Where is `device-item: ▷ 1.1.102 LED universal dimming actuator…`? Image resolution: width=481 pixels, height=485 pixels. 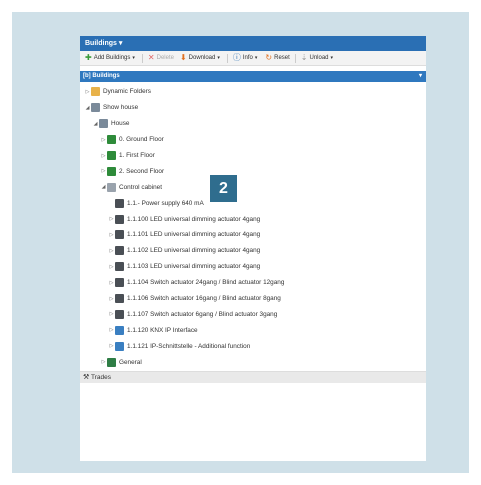 device-item: ▷ 1.1.102 LED universal dimming actuator… is located at coordinates (253, 251).